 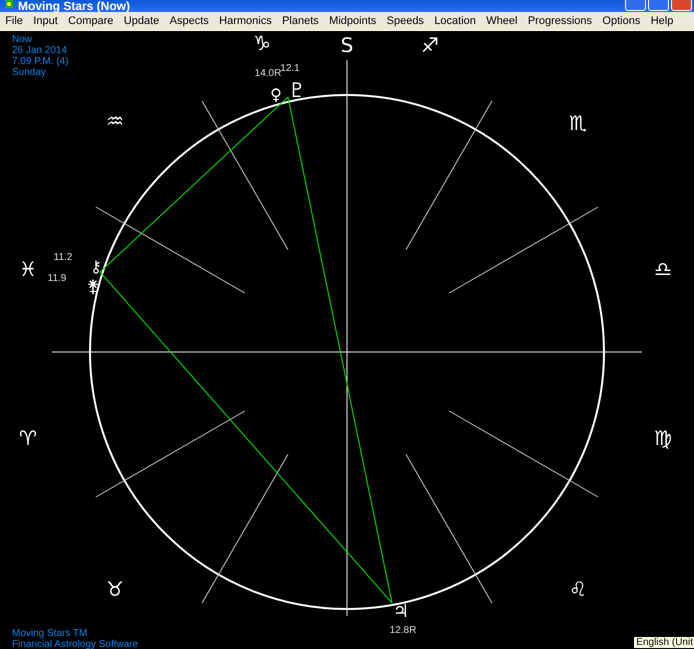 I want to click on zodiac-sign: ♒, so click(x=115, y=121).